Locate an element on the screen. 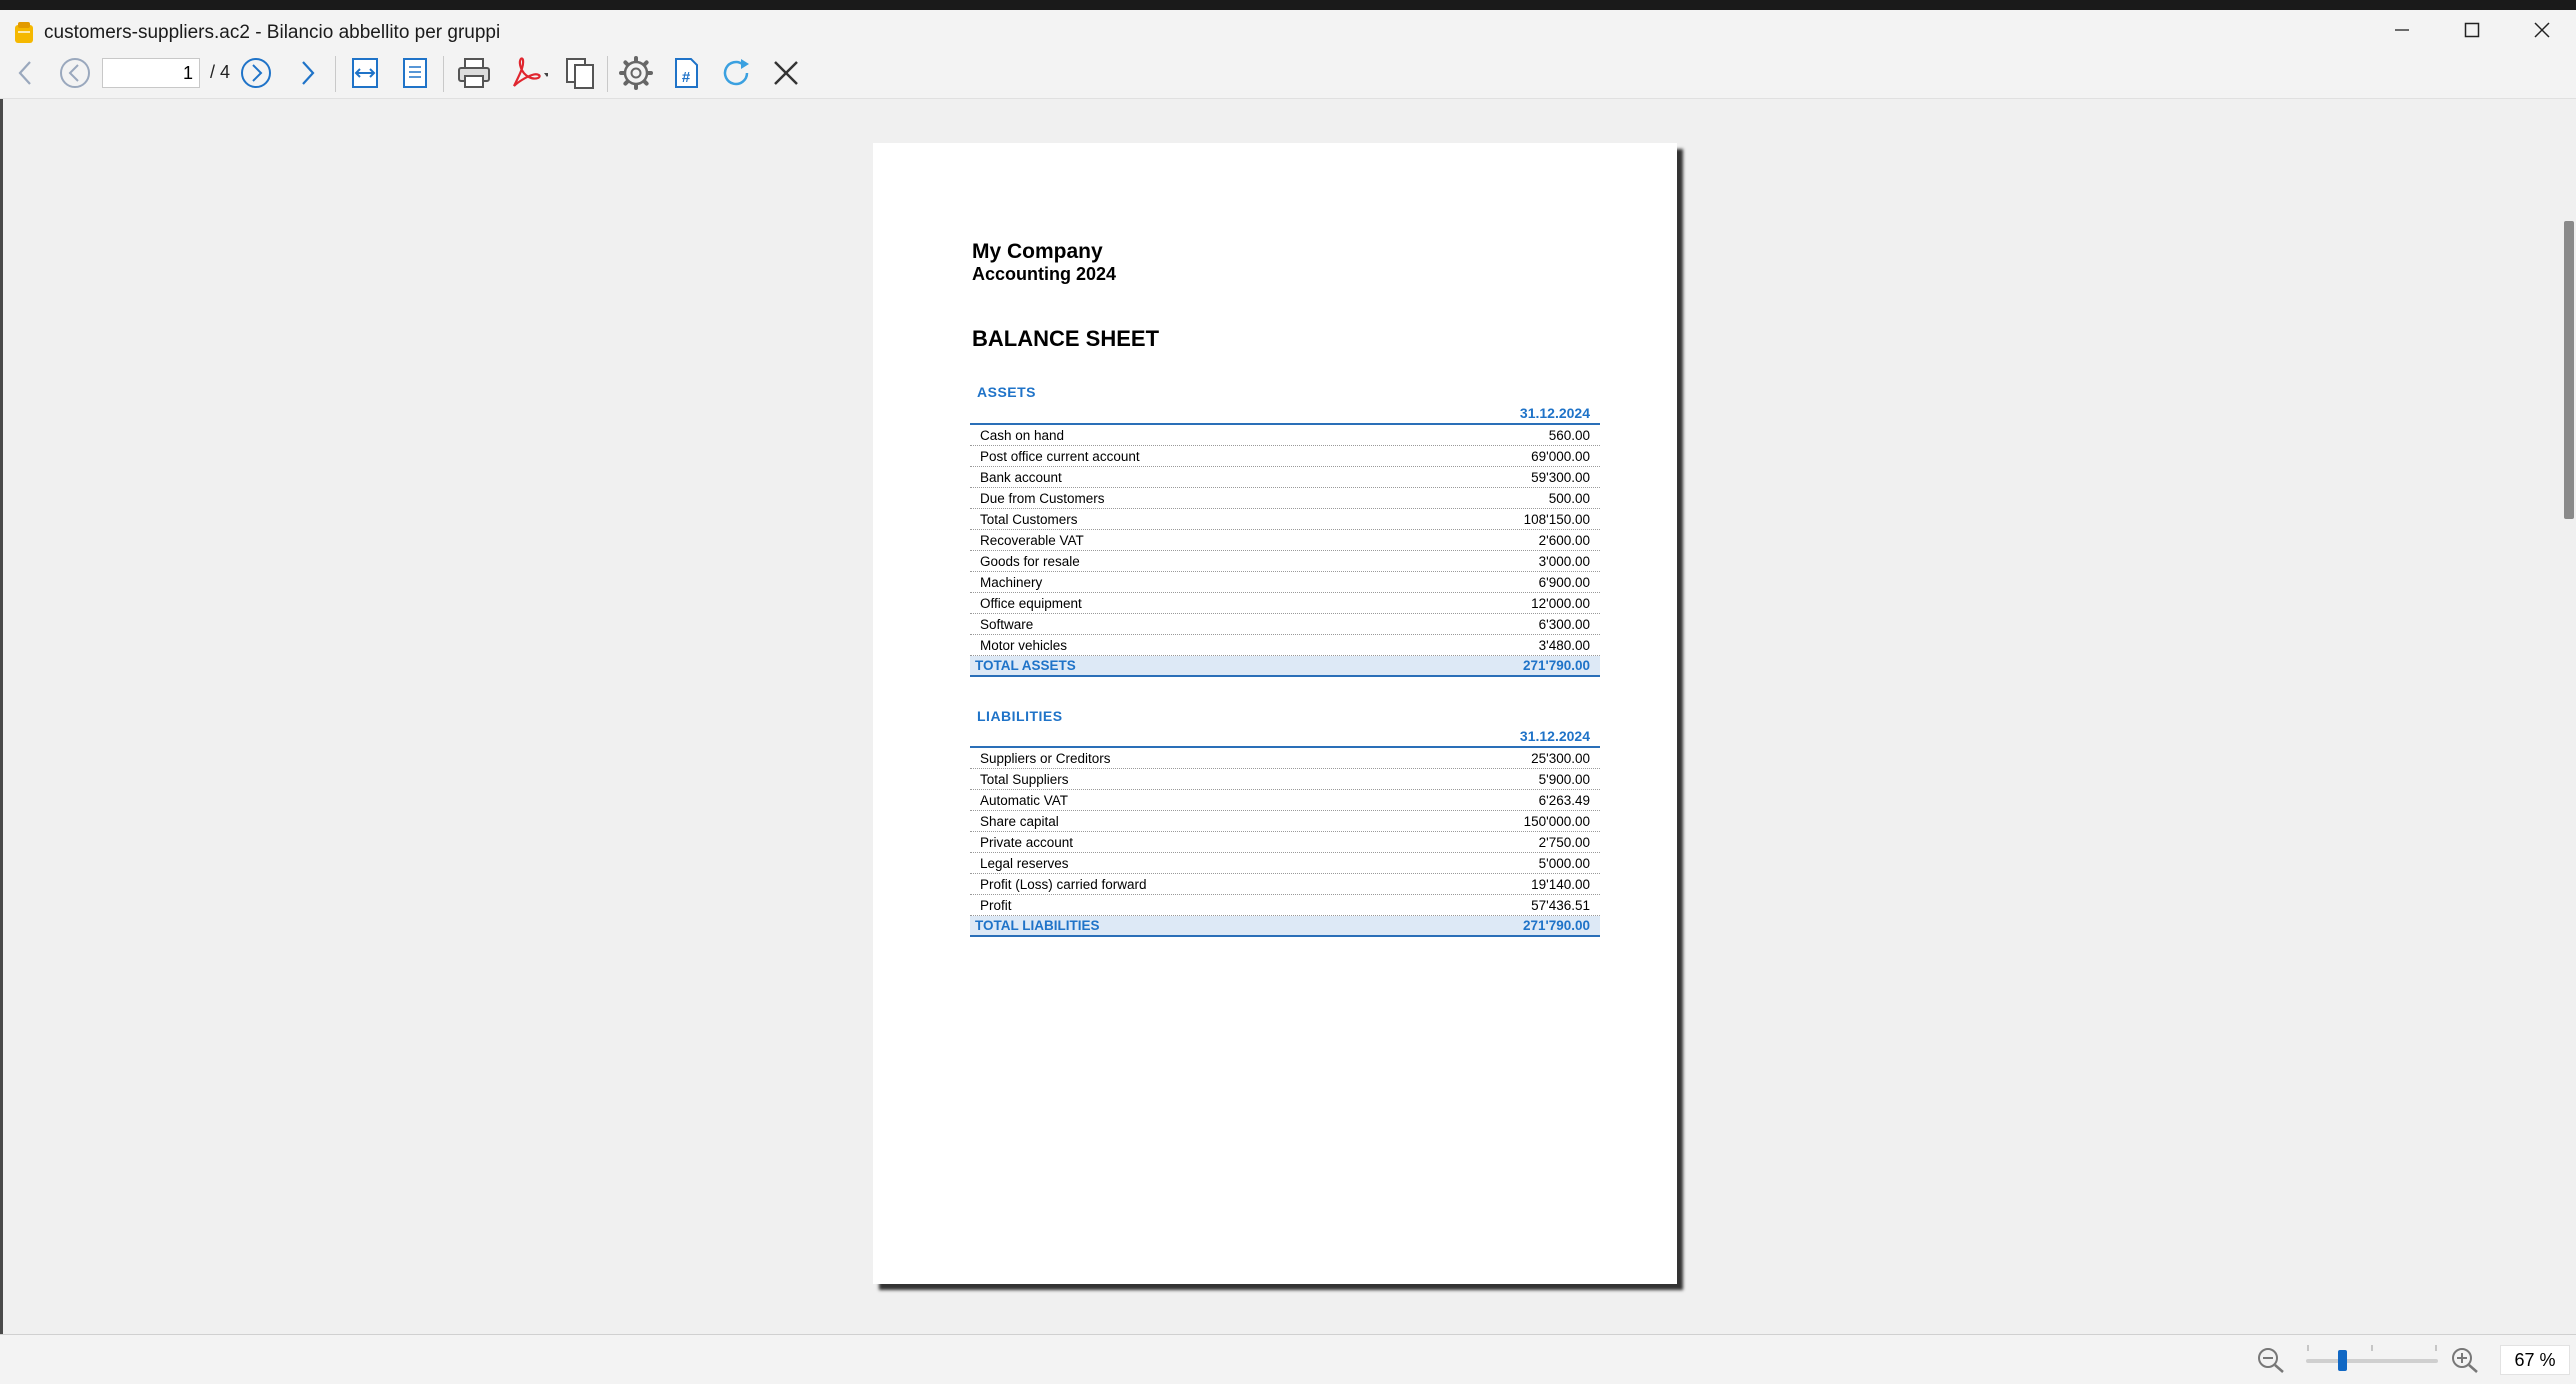  settings-button is located at coordinates (636, 73).